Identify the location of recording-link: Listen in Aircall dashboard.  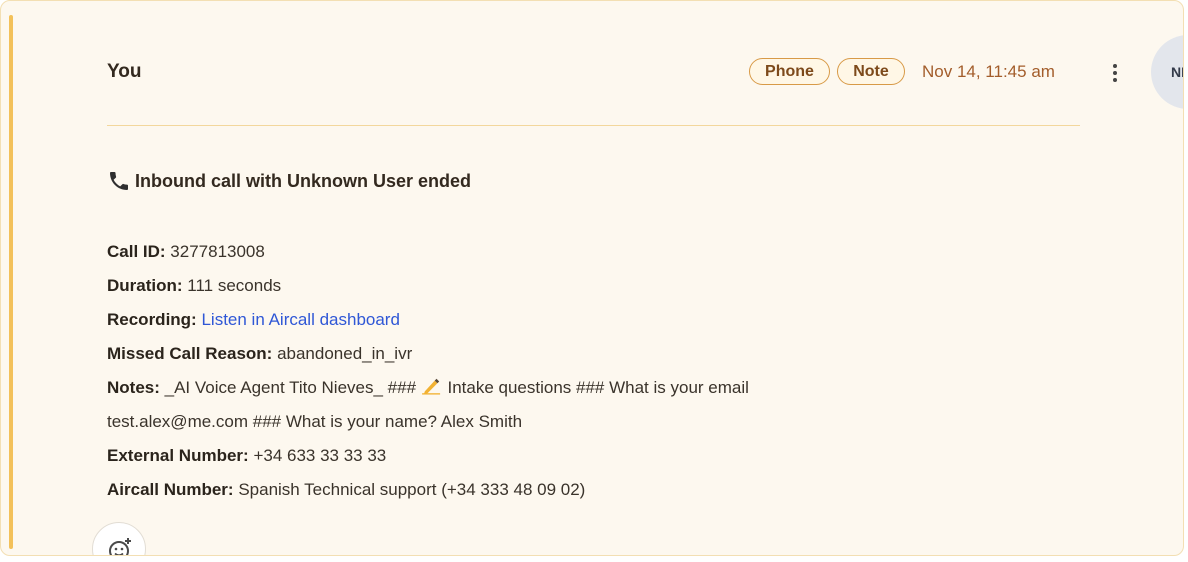
(300, 319).